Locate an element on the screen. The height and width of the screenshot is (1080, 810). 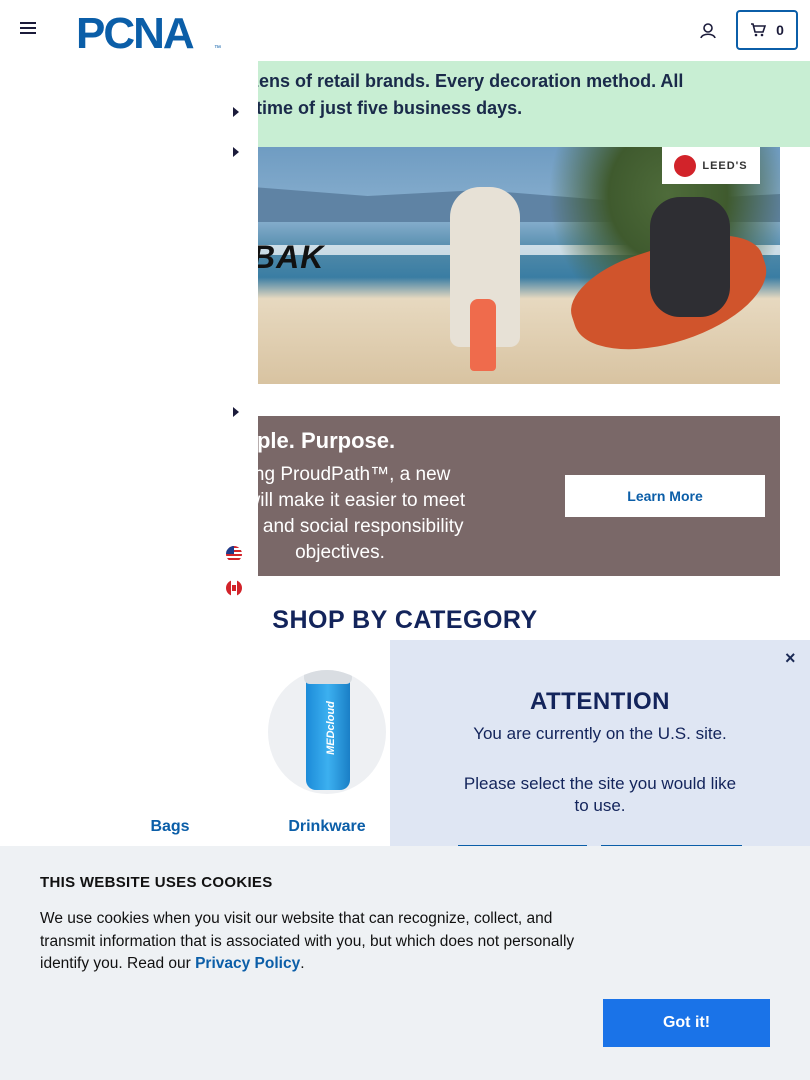
leeds-label: LEED'S is located at coordinates (725, 165).